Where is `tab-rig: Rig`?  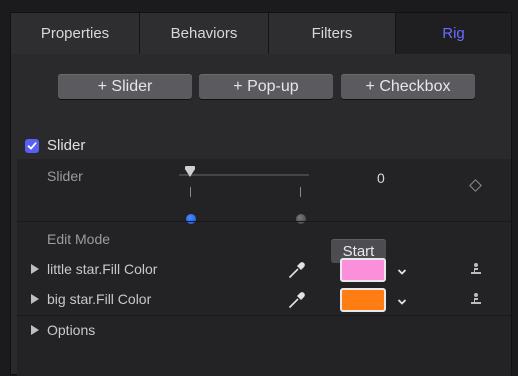 tab-rig: Rig is located at coordinates (453, 33).